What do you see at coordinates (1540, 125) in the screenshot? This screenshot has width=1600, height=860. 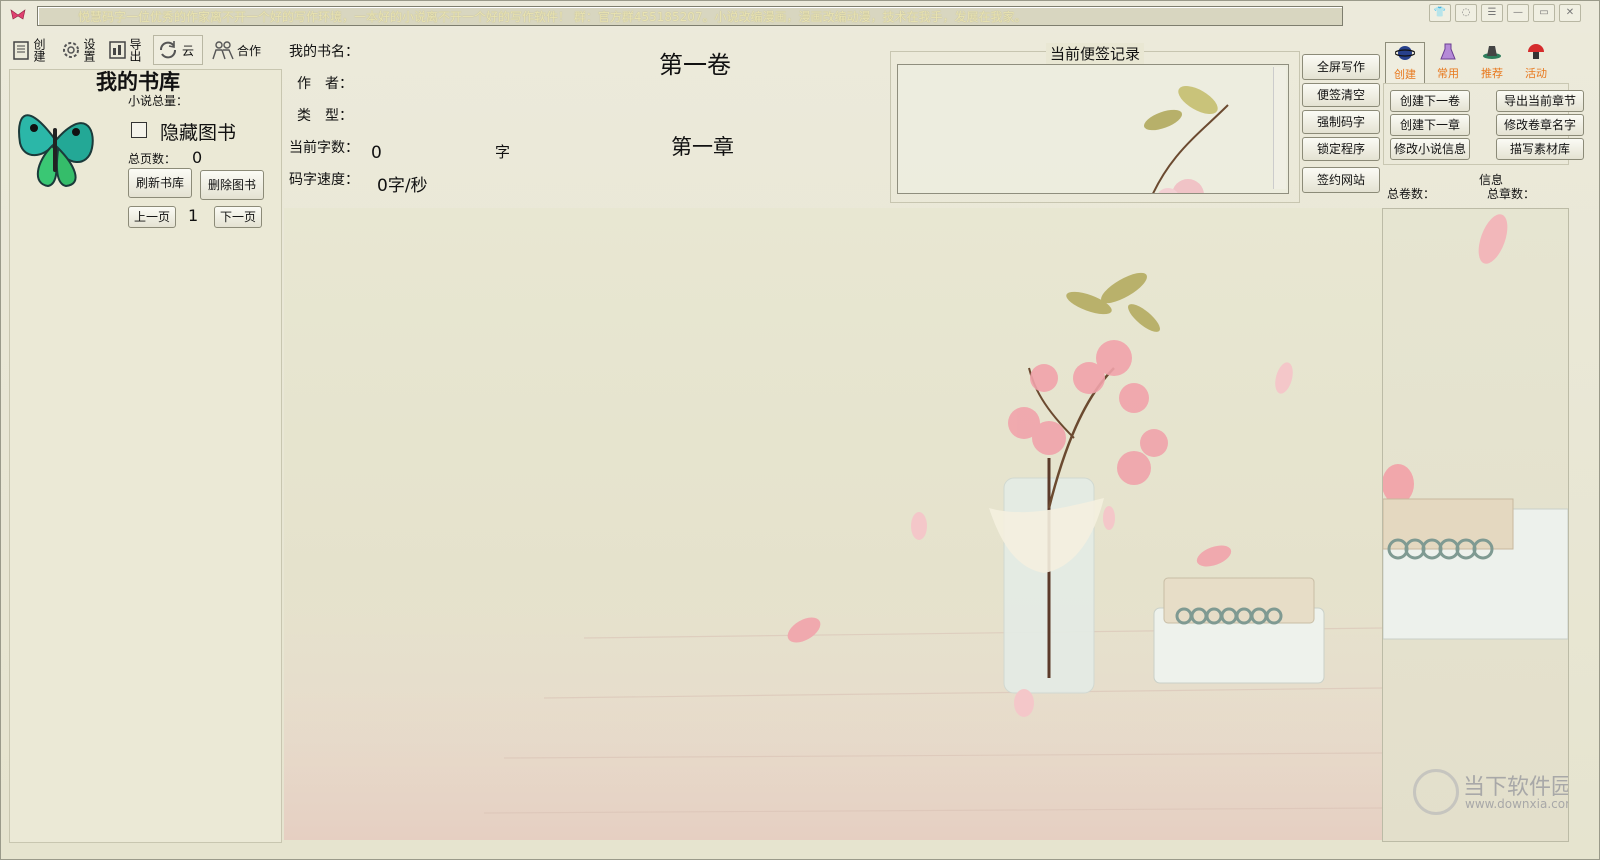 I see `rename-button: 修改卷章名字` at bounding box center [1540, 125].